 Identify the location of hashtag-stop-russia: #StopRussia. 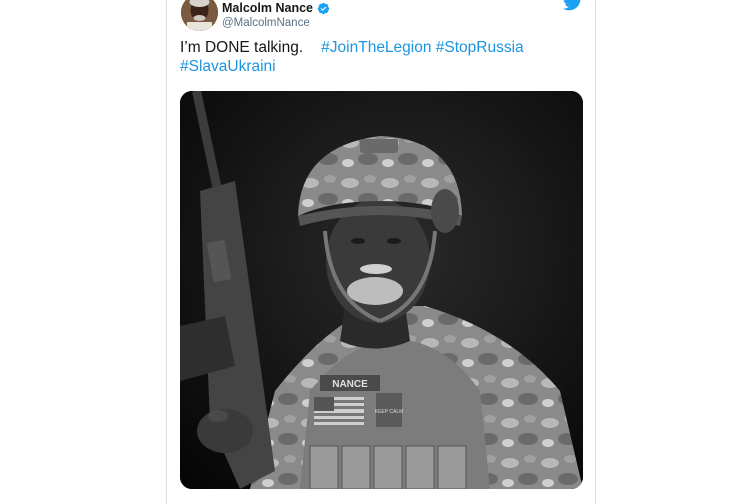
(480, 47).